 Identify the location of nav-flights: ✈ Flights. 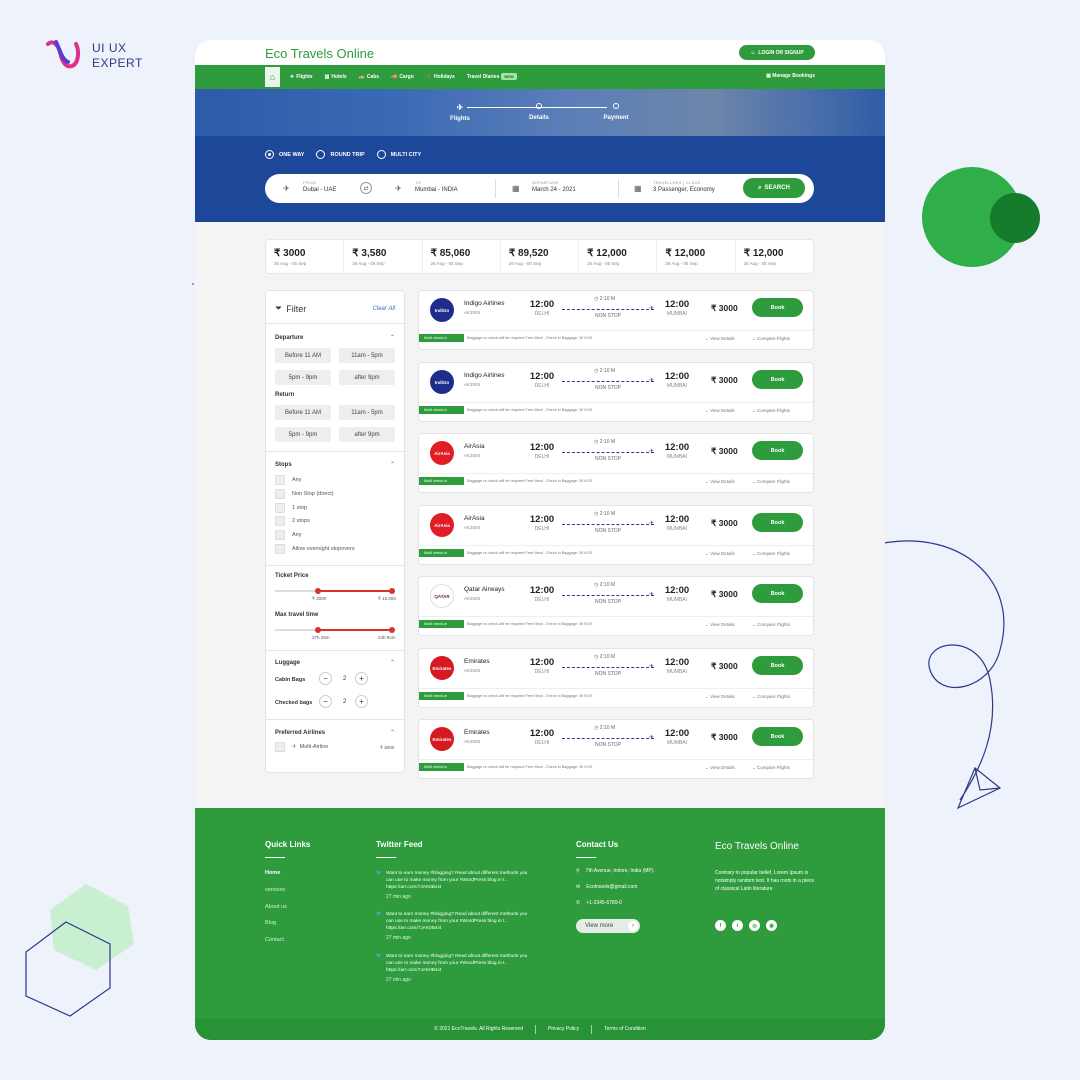
(301, 77).